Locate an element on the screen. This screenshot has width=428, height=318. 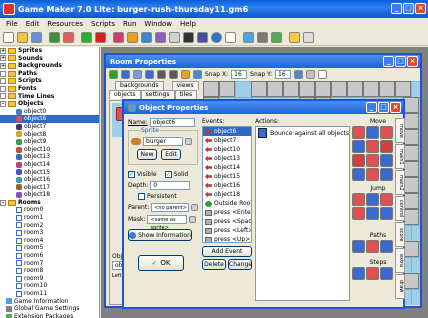
action-item: Bounce against all objects is located at coordinates (302, 133).